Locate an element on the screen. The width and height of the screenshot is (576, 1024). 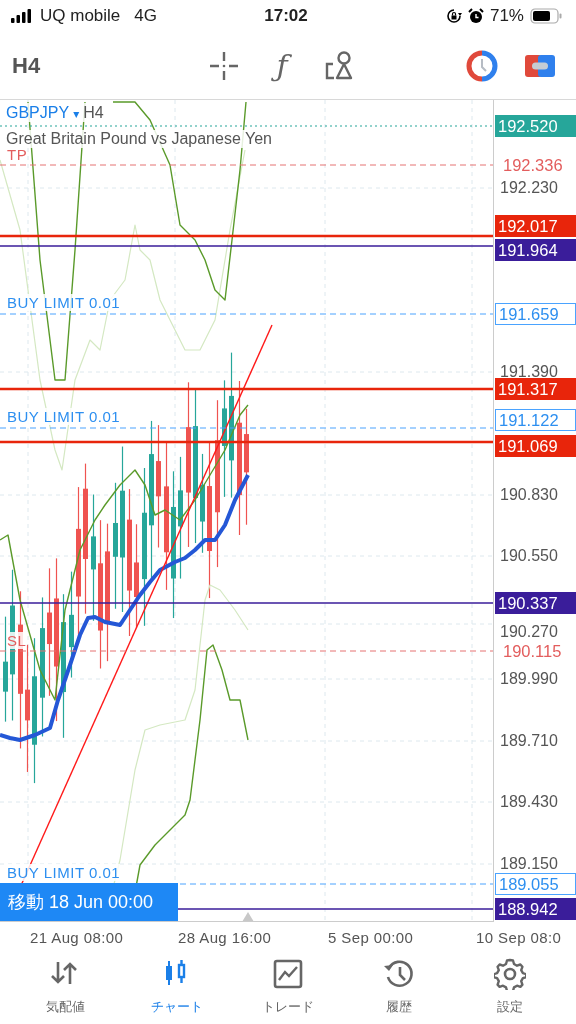
timeframe-label: H4 is located at coordinates (93, 112).